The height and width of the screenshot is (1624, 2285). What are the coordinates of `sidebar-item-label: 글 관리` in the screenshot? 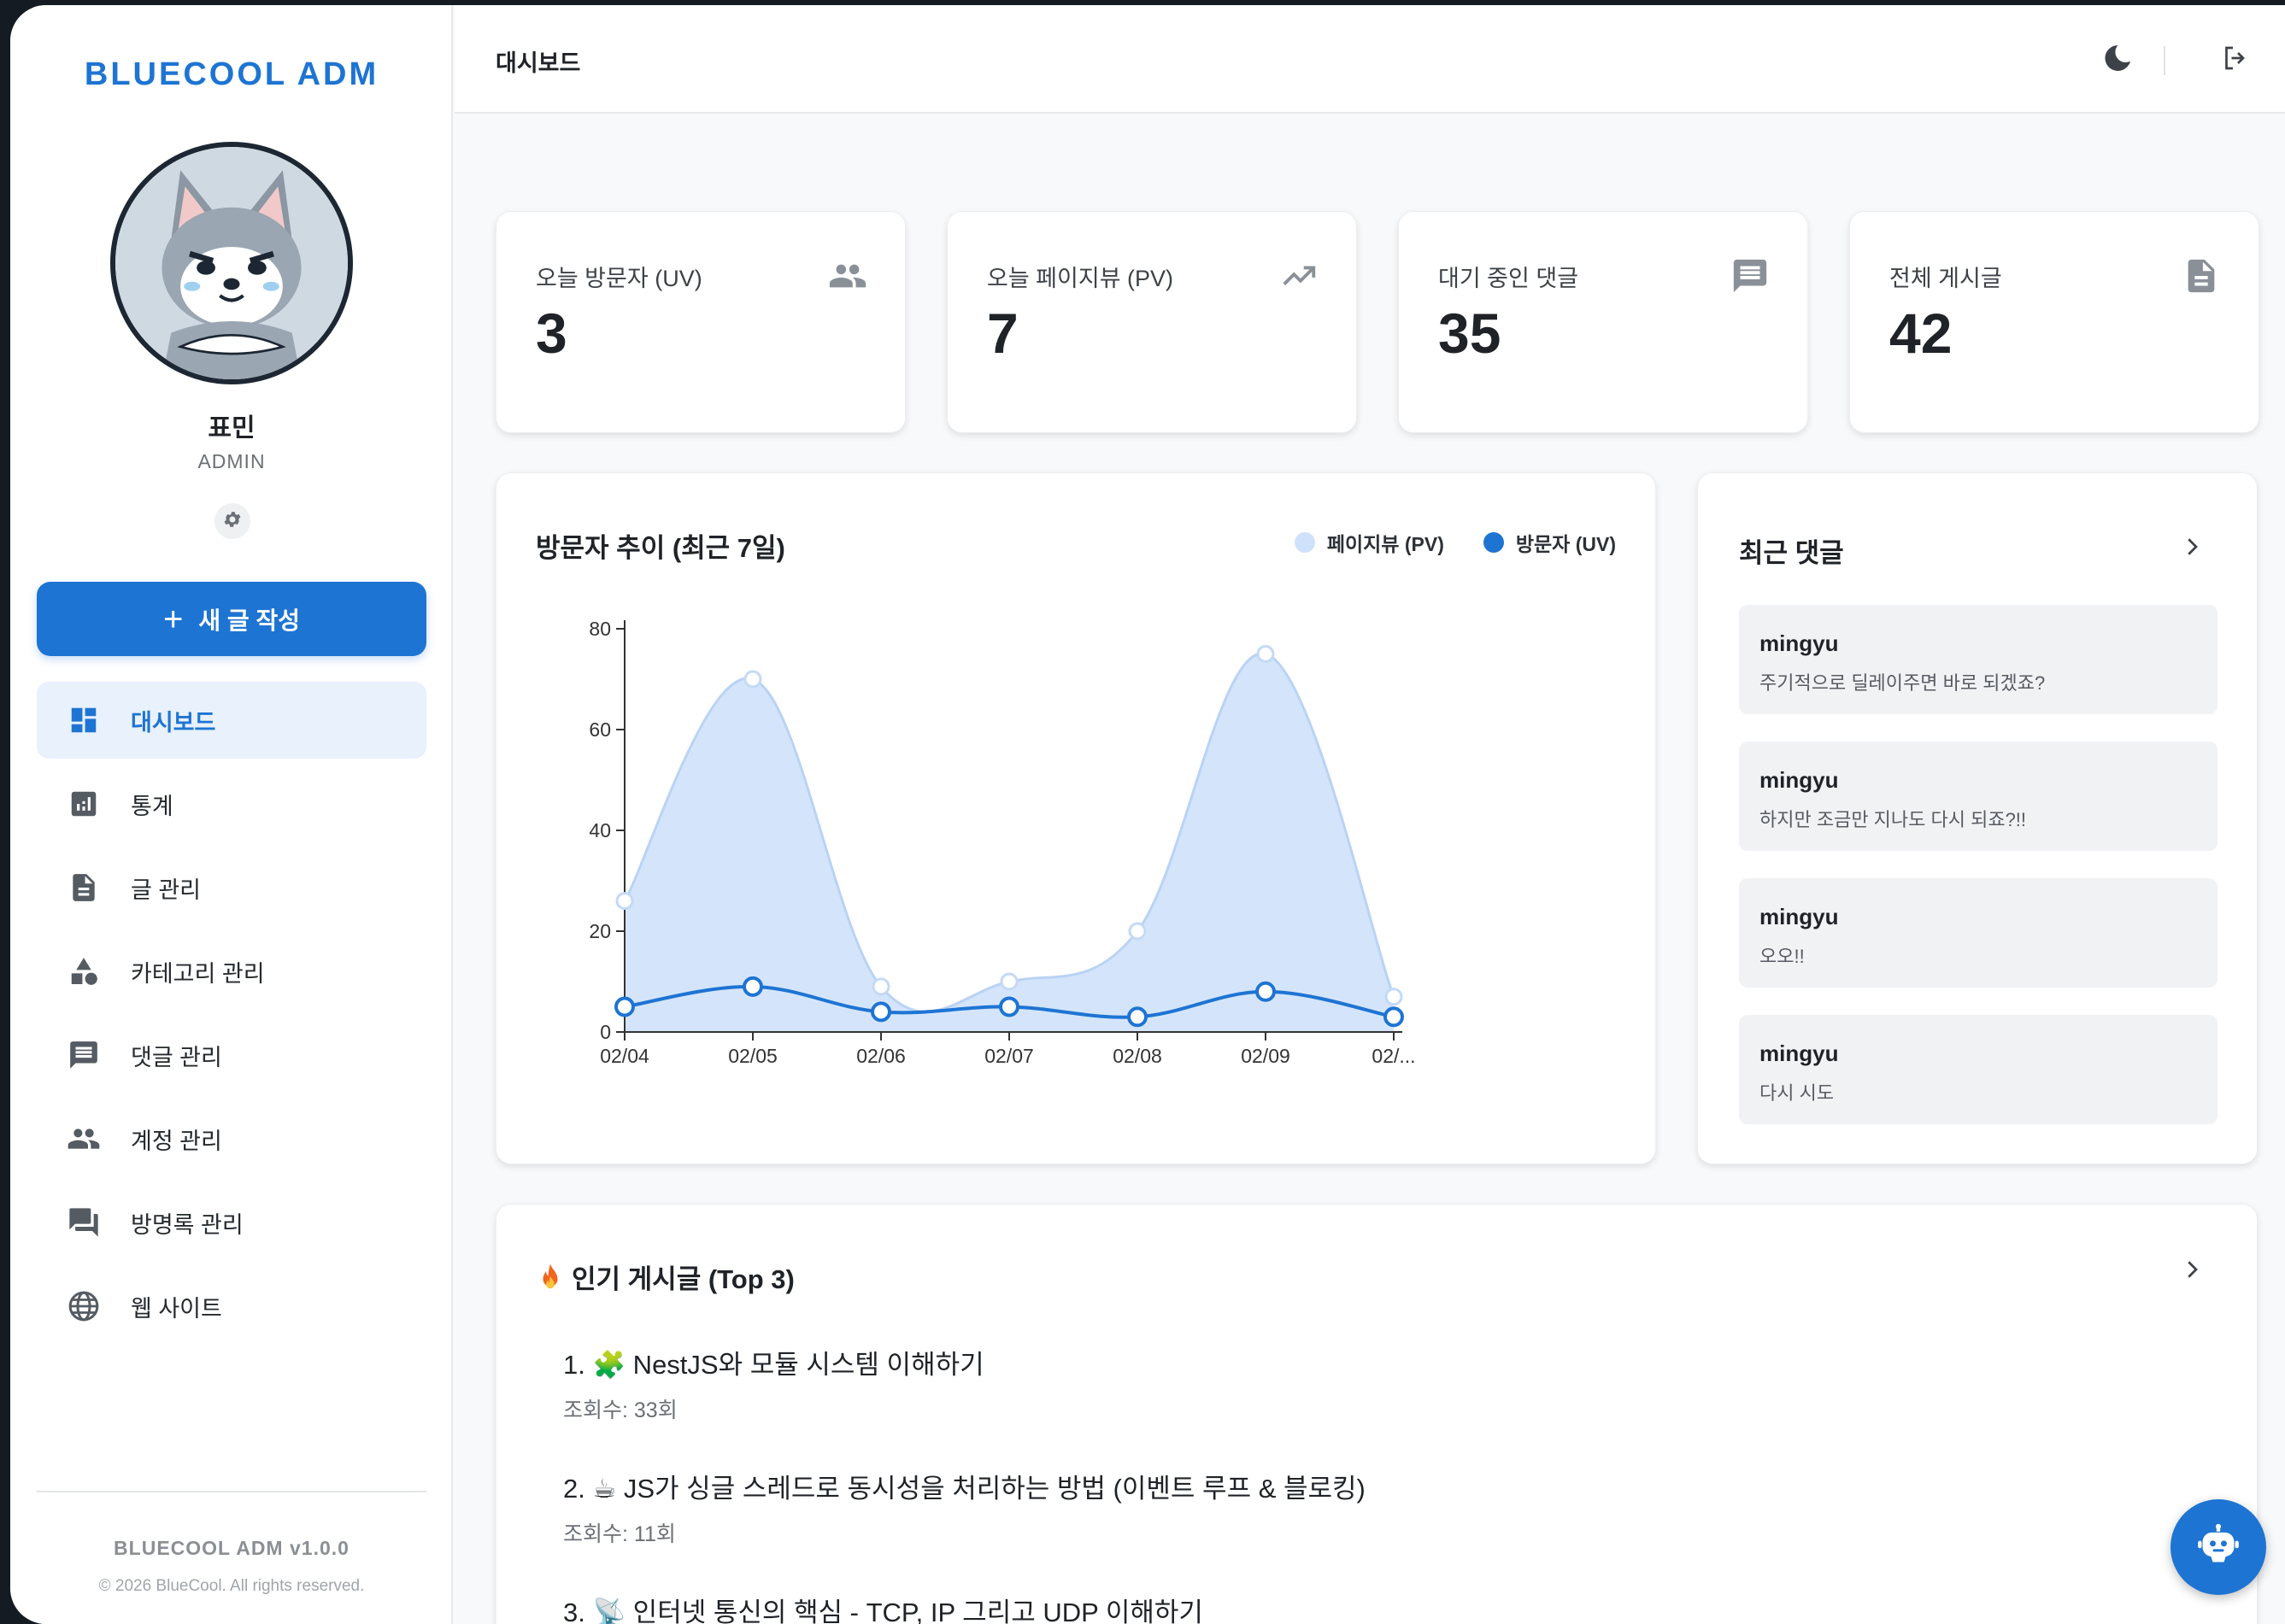 It's located at (166, 889).